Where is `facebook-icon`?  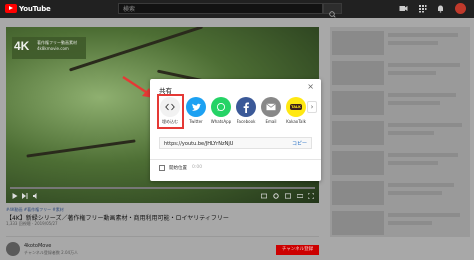 facebook-icon is located at coordinates (246, 107).